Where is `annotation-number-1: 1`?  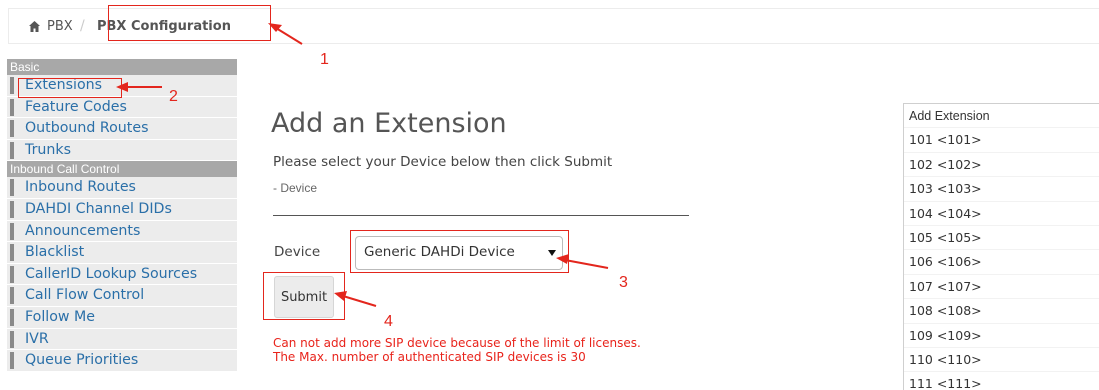 annotation-number-1: 1 is located at coordinates (324, 59).